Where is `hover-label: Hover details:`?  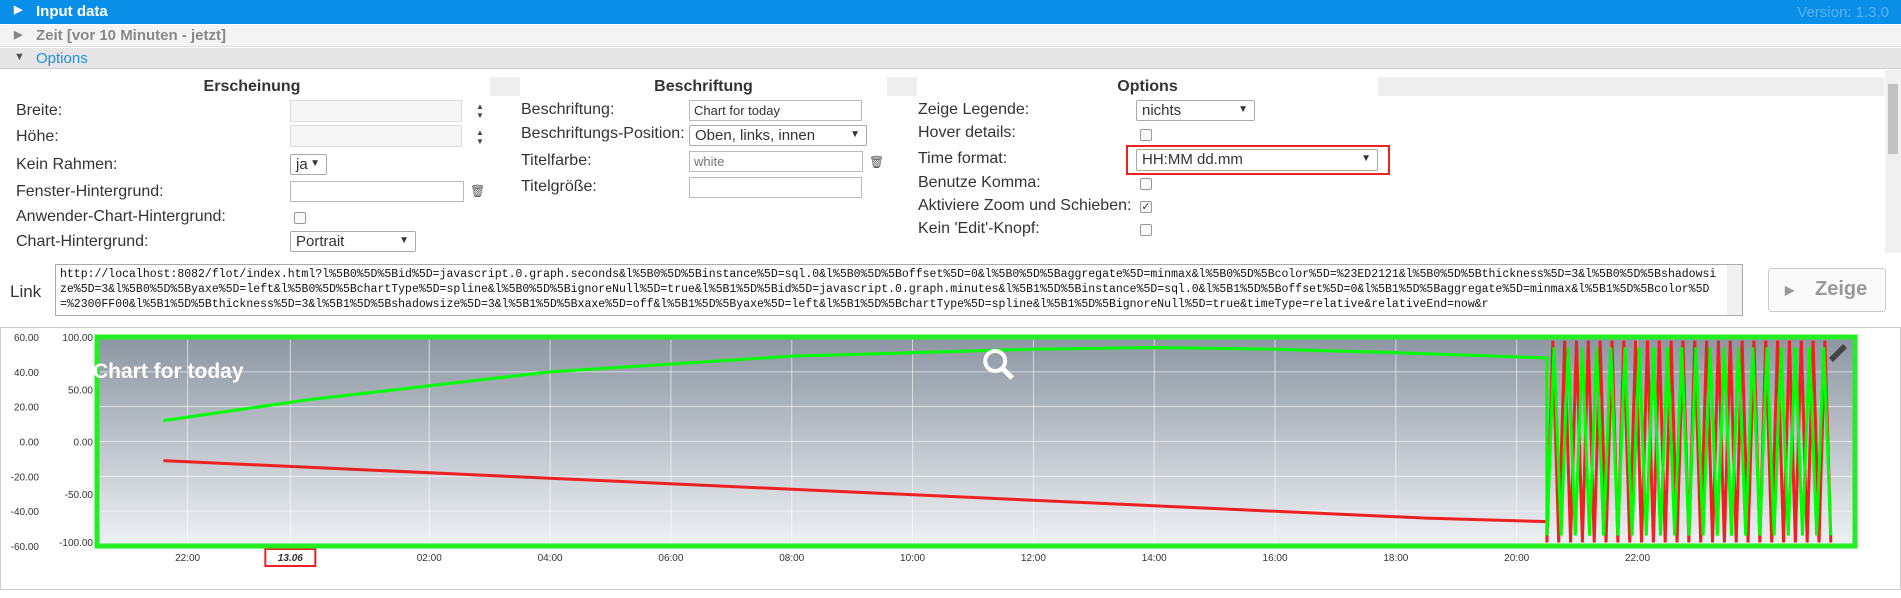 hover-label: Hover details: is located at coordinates (967, 132).